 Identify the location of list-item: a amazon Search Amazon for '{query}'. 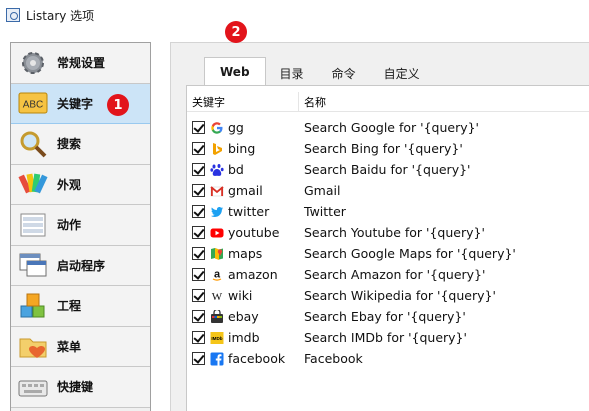
(388, 274).